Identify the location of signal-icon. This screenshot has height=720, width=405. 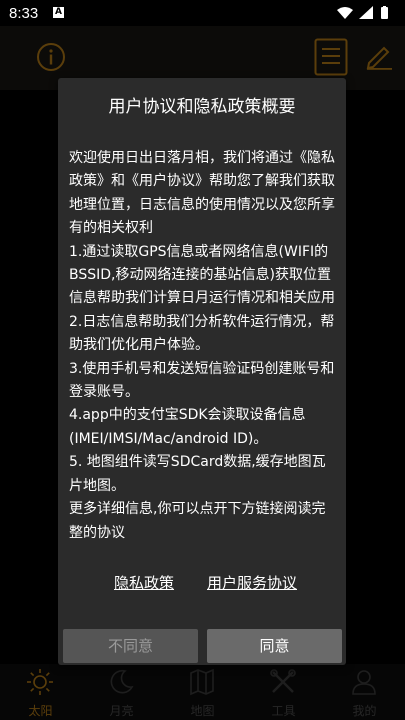
(366, 12).